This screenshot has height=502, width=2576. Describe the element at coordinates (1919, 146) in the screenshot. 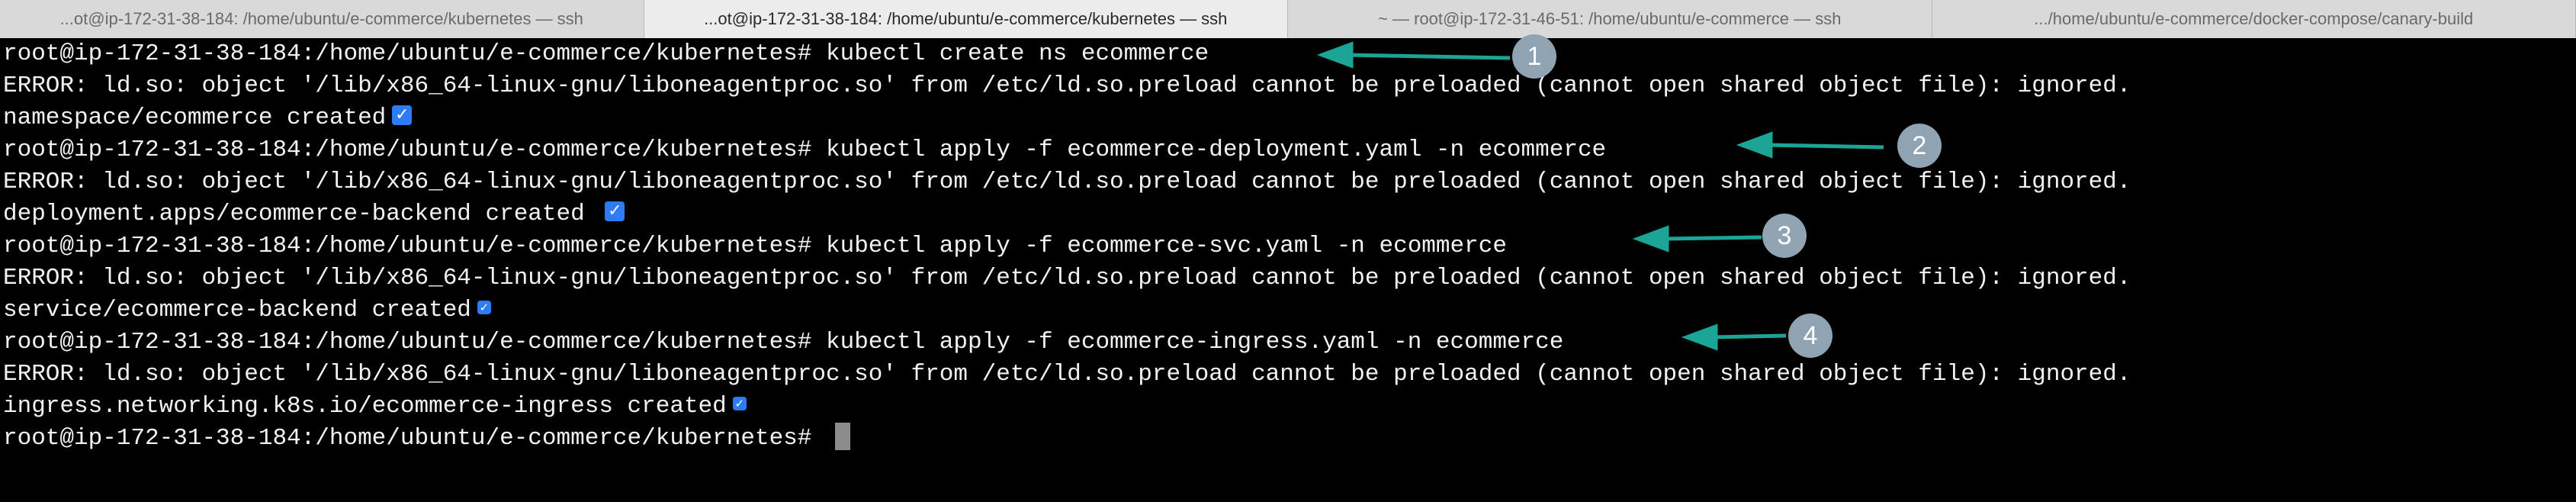

I see `annotation-badge-2: 2` at that location.